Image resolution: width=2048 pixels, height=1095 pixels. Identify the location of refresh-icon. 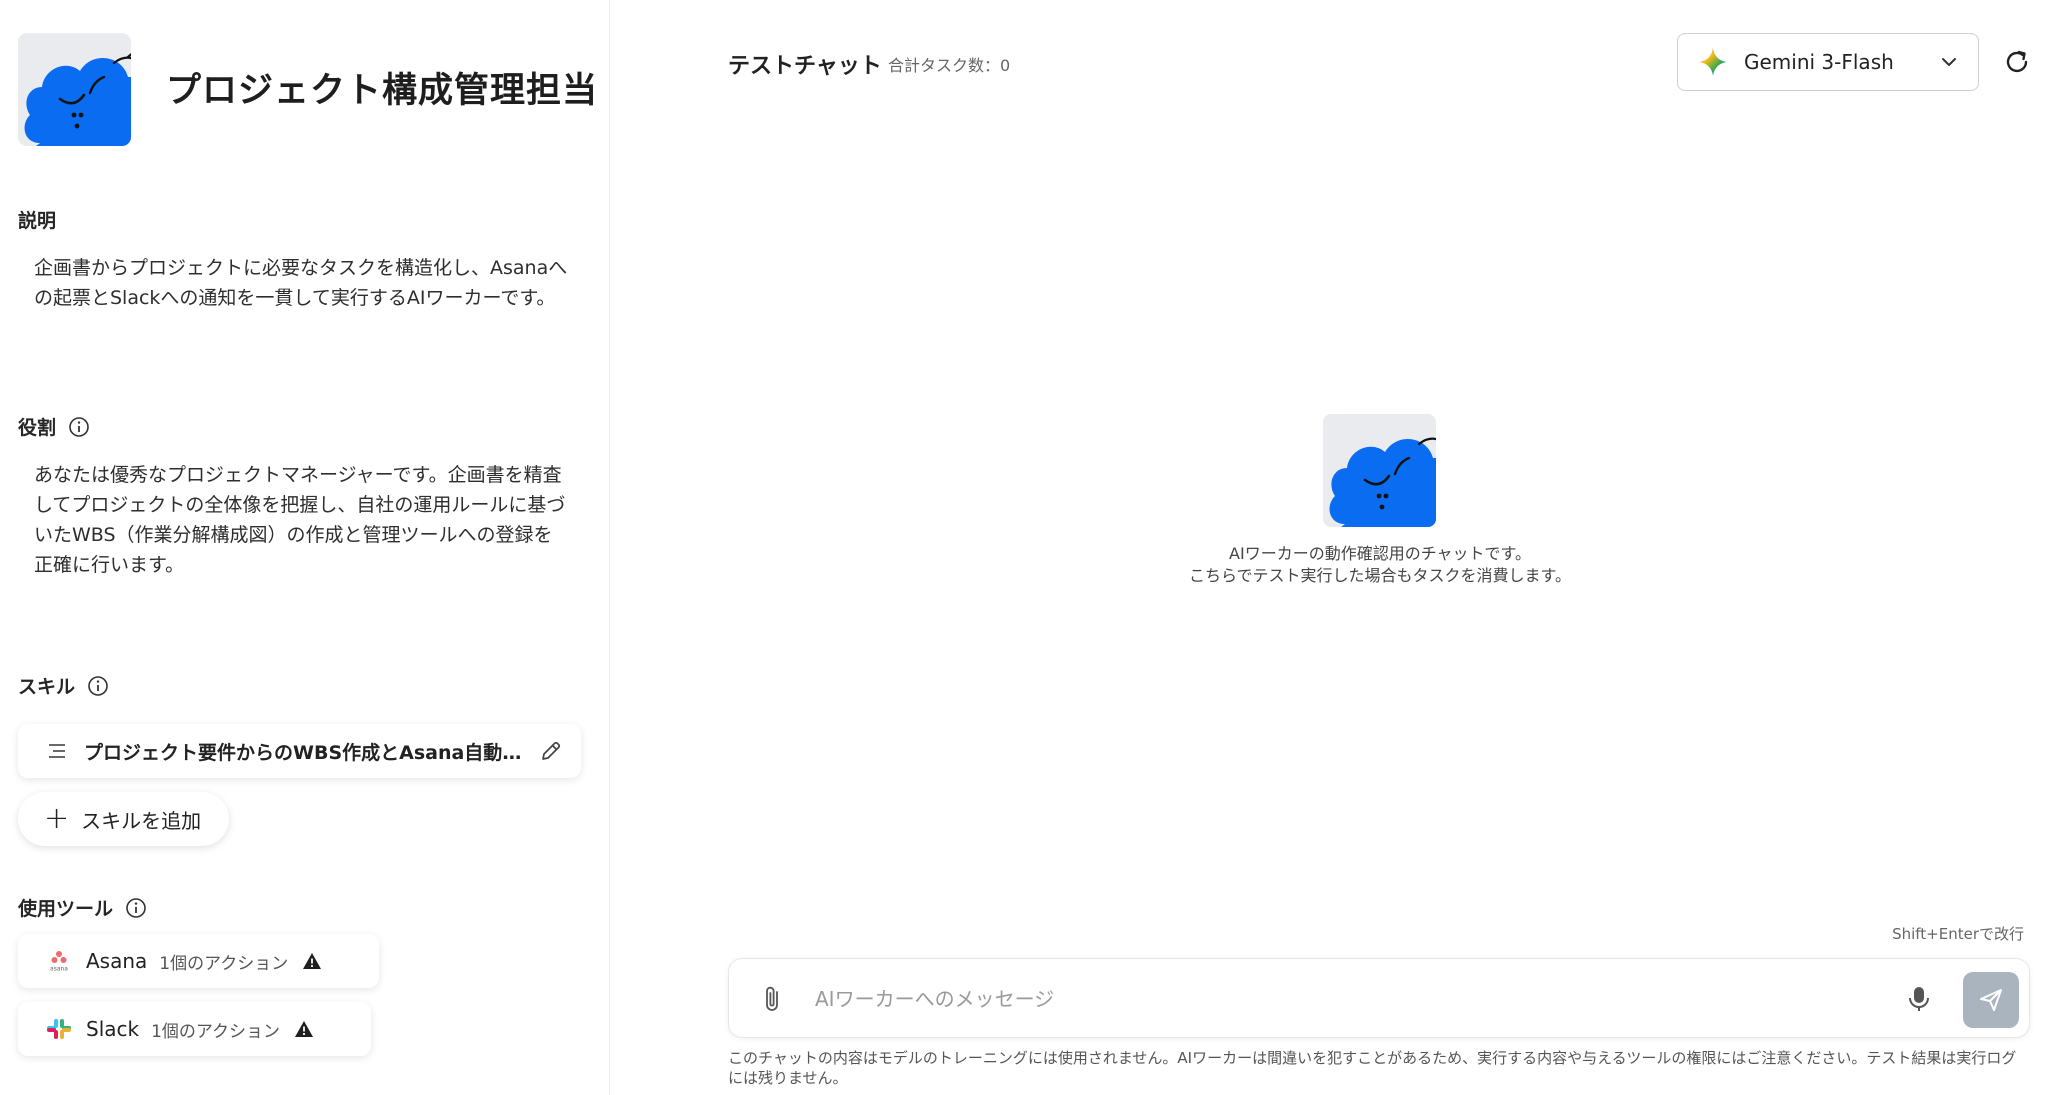
(2017, 62).